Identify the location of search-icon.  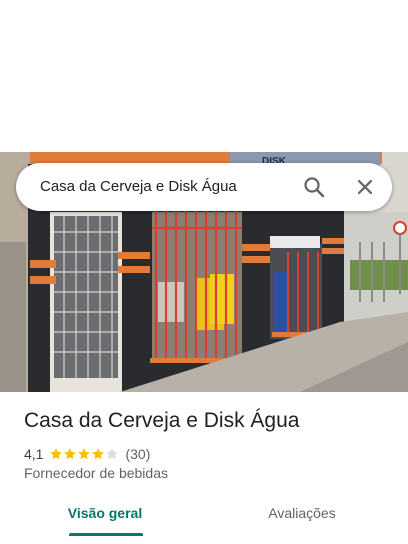
(314, 187).